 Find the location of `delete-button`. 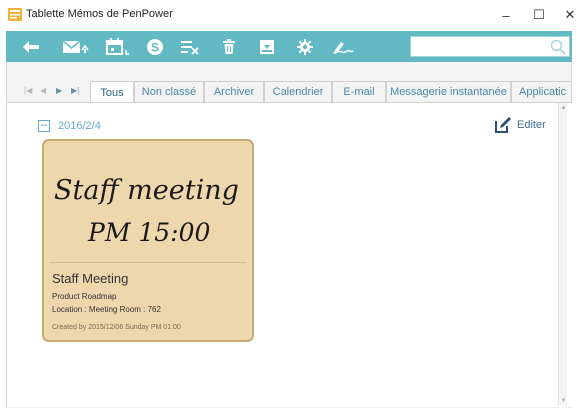

delete-button is located at coordinates (229, 46).